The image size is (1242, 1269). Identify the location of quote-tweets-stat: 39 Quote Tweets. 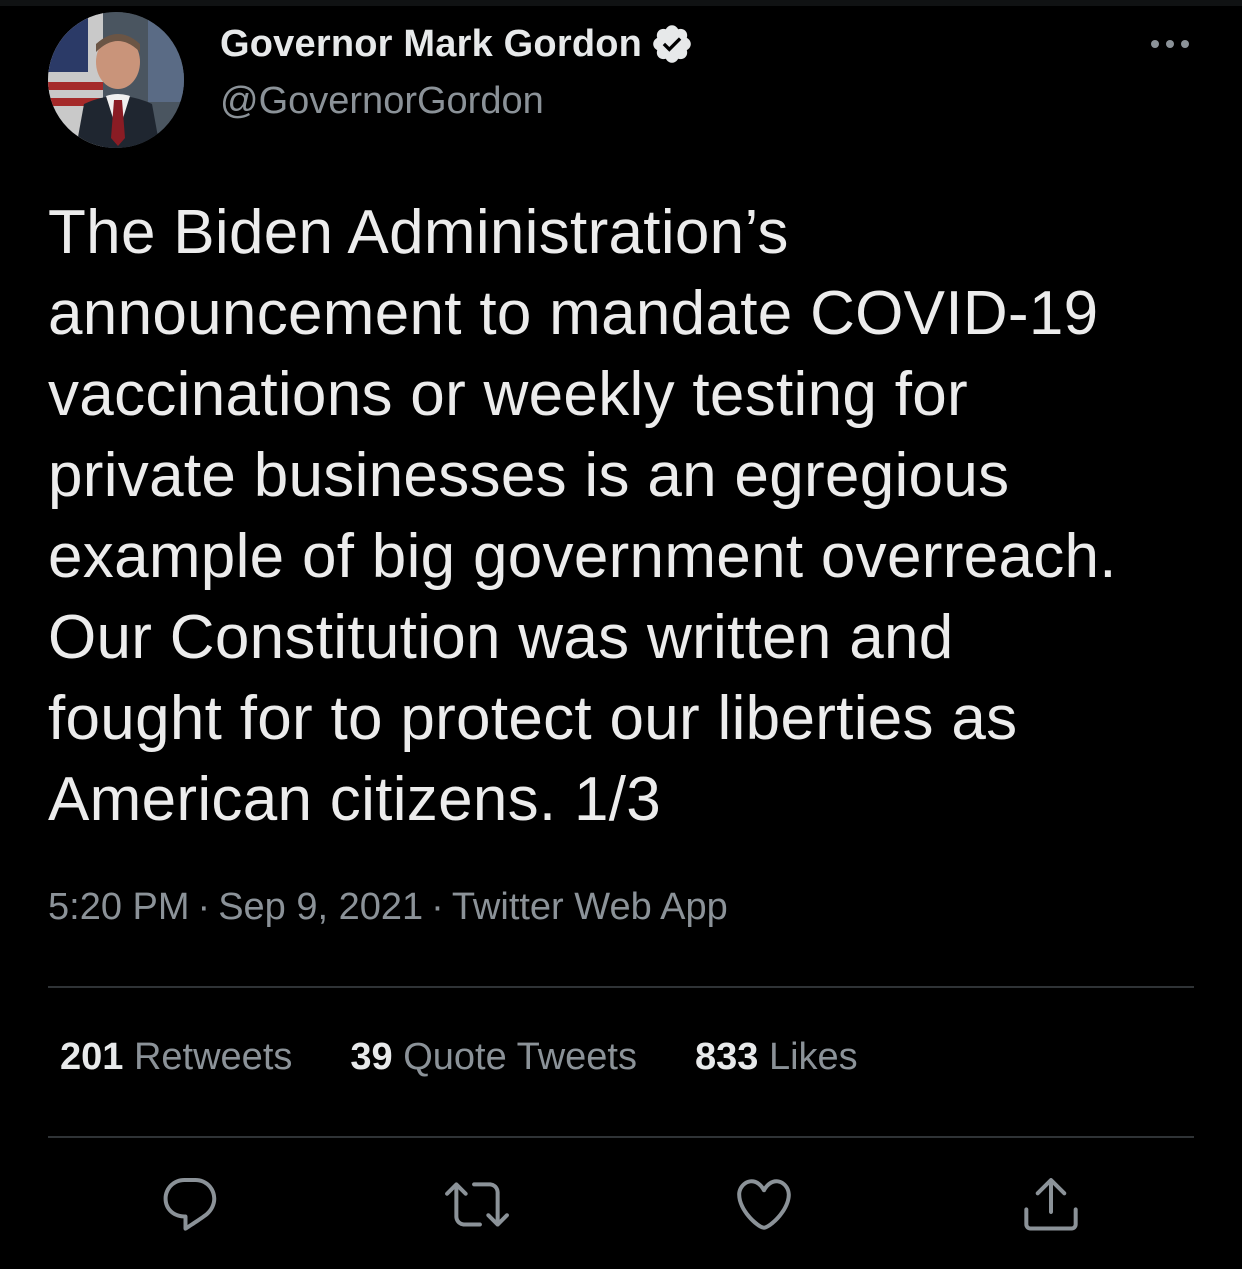
(493, 1057).